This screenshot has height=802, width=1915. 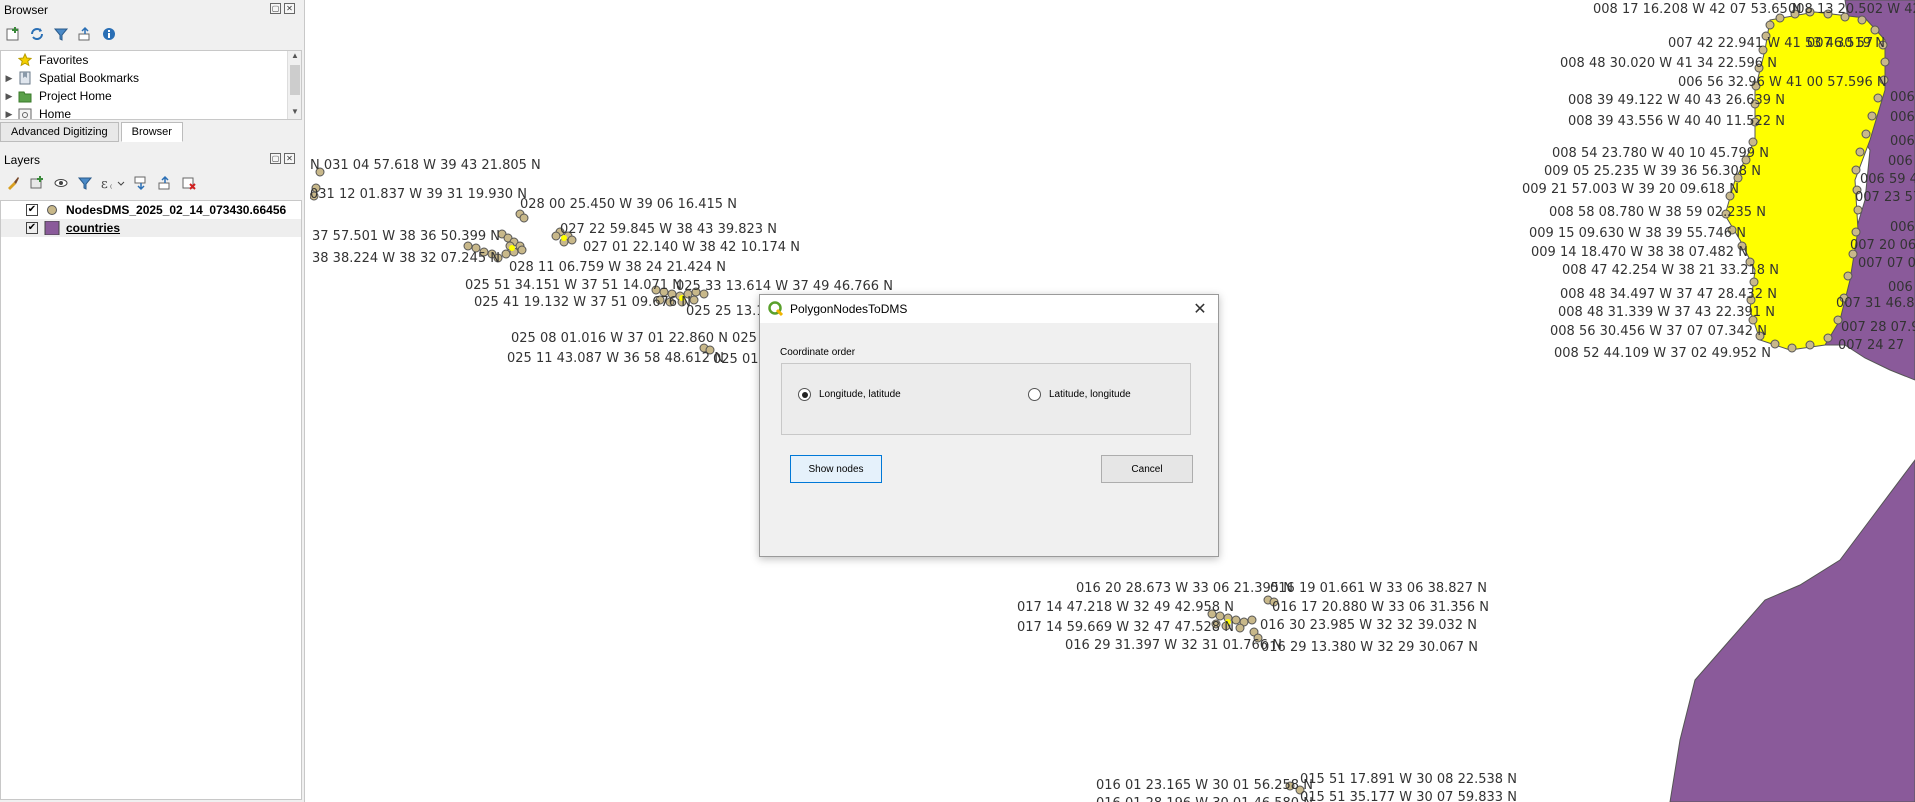 I want to click on map-node-label: 007 30 57, so click(x=1840, y=43).